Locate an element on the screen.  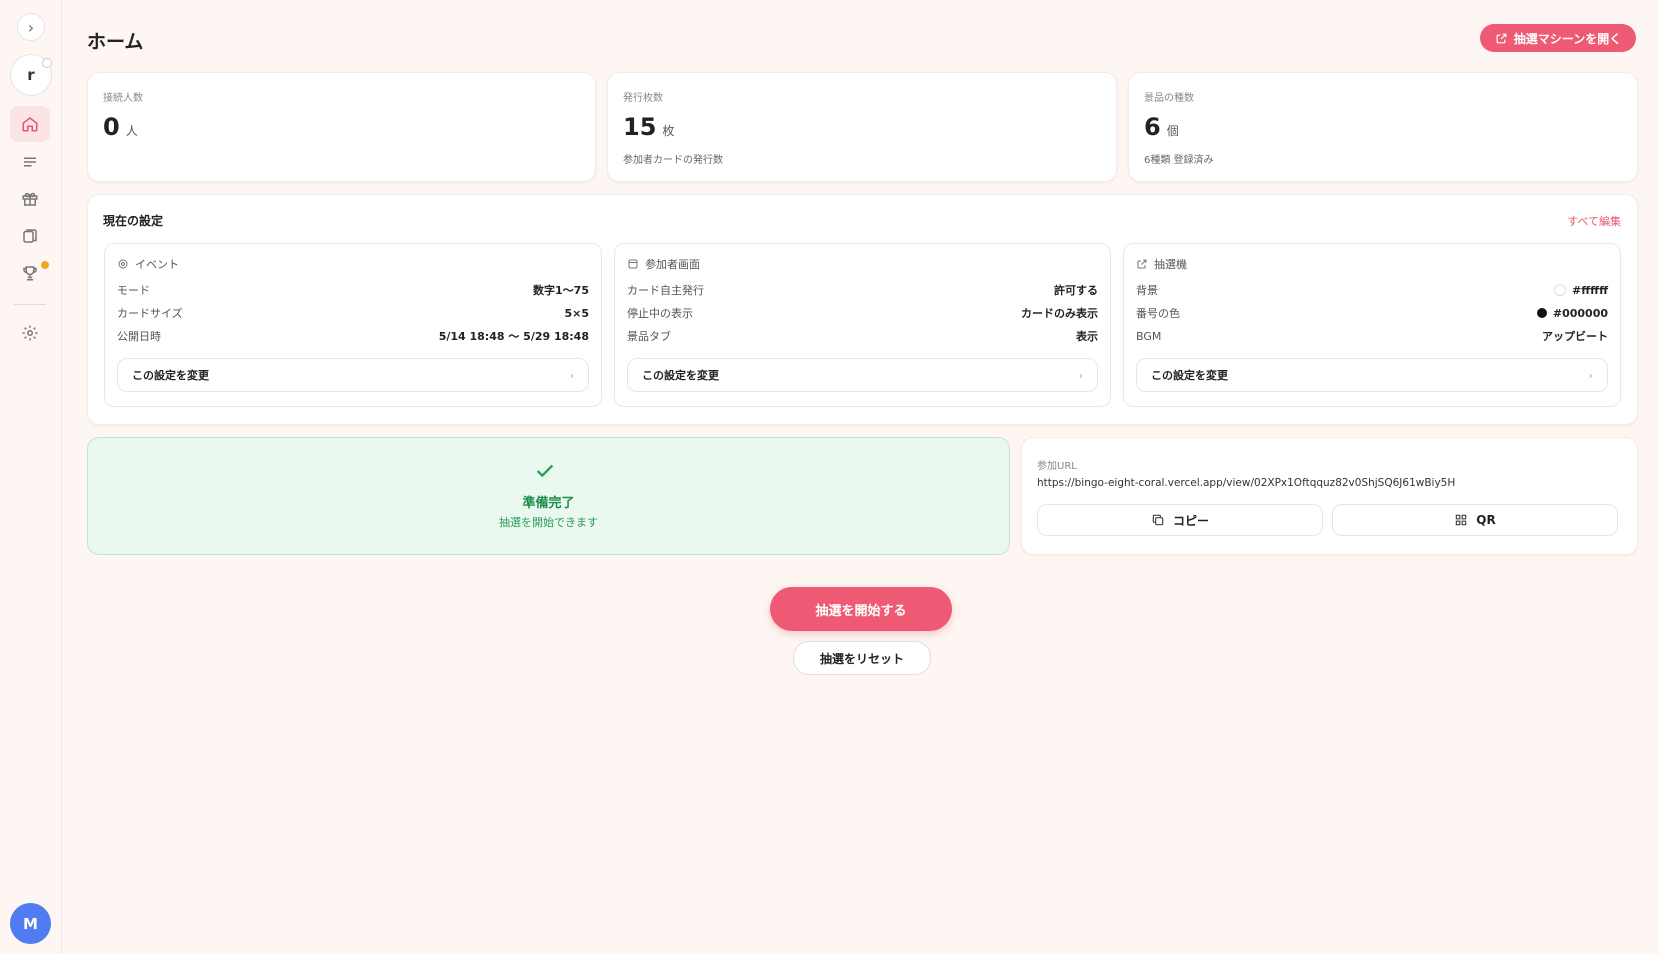
setting-key: カード自主発行 is located at coordinates (665, 290).